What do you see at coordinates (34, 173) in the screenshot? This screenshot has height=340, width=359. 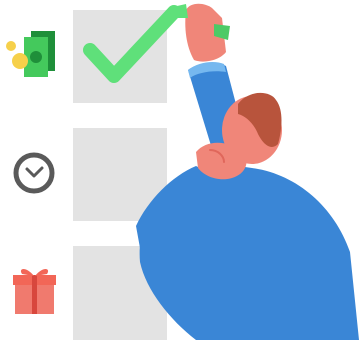 I see `clock-icon` at bounding box center [34, 173].